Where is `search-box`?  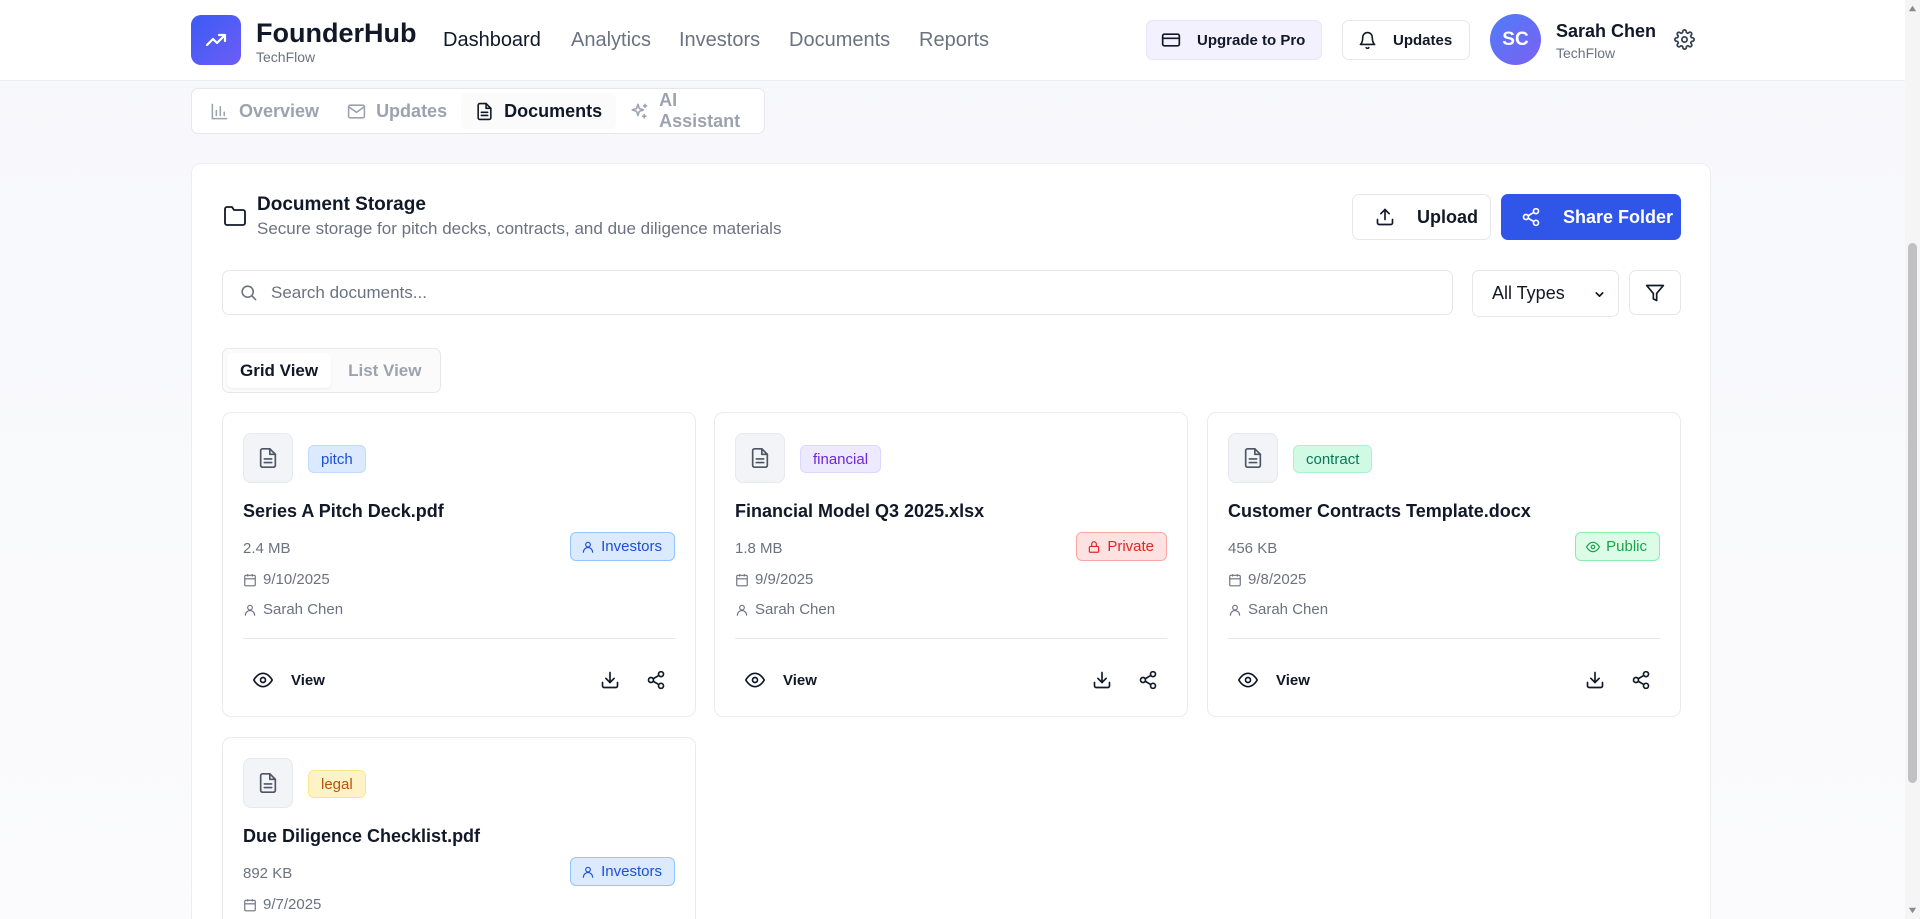
search-box is located at coordinates (837, 292).